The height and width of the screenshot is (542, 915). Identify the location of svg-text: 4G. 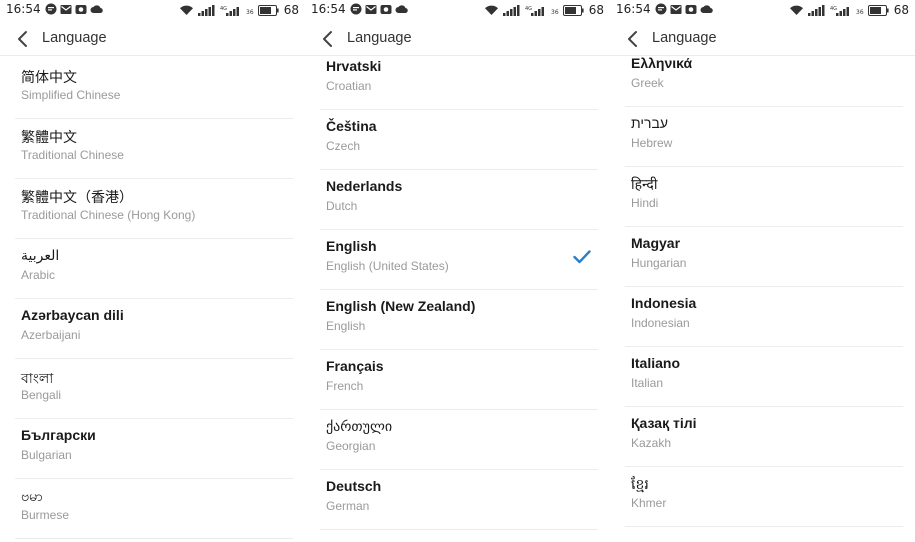
(833, 9).